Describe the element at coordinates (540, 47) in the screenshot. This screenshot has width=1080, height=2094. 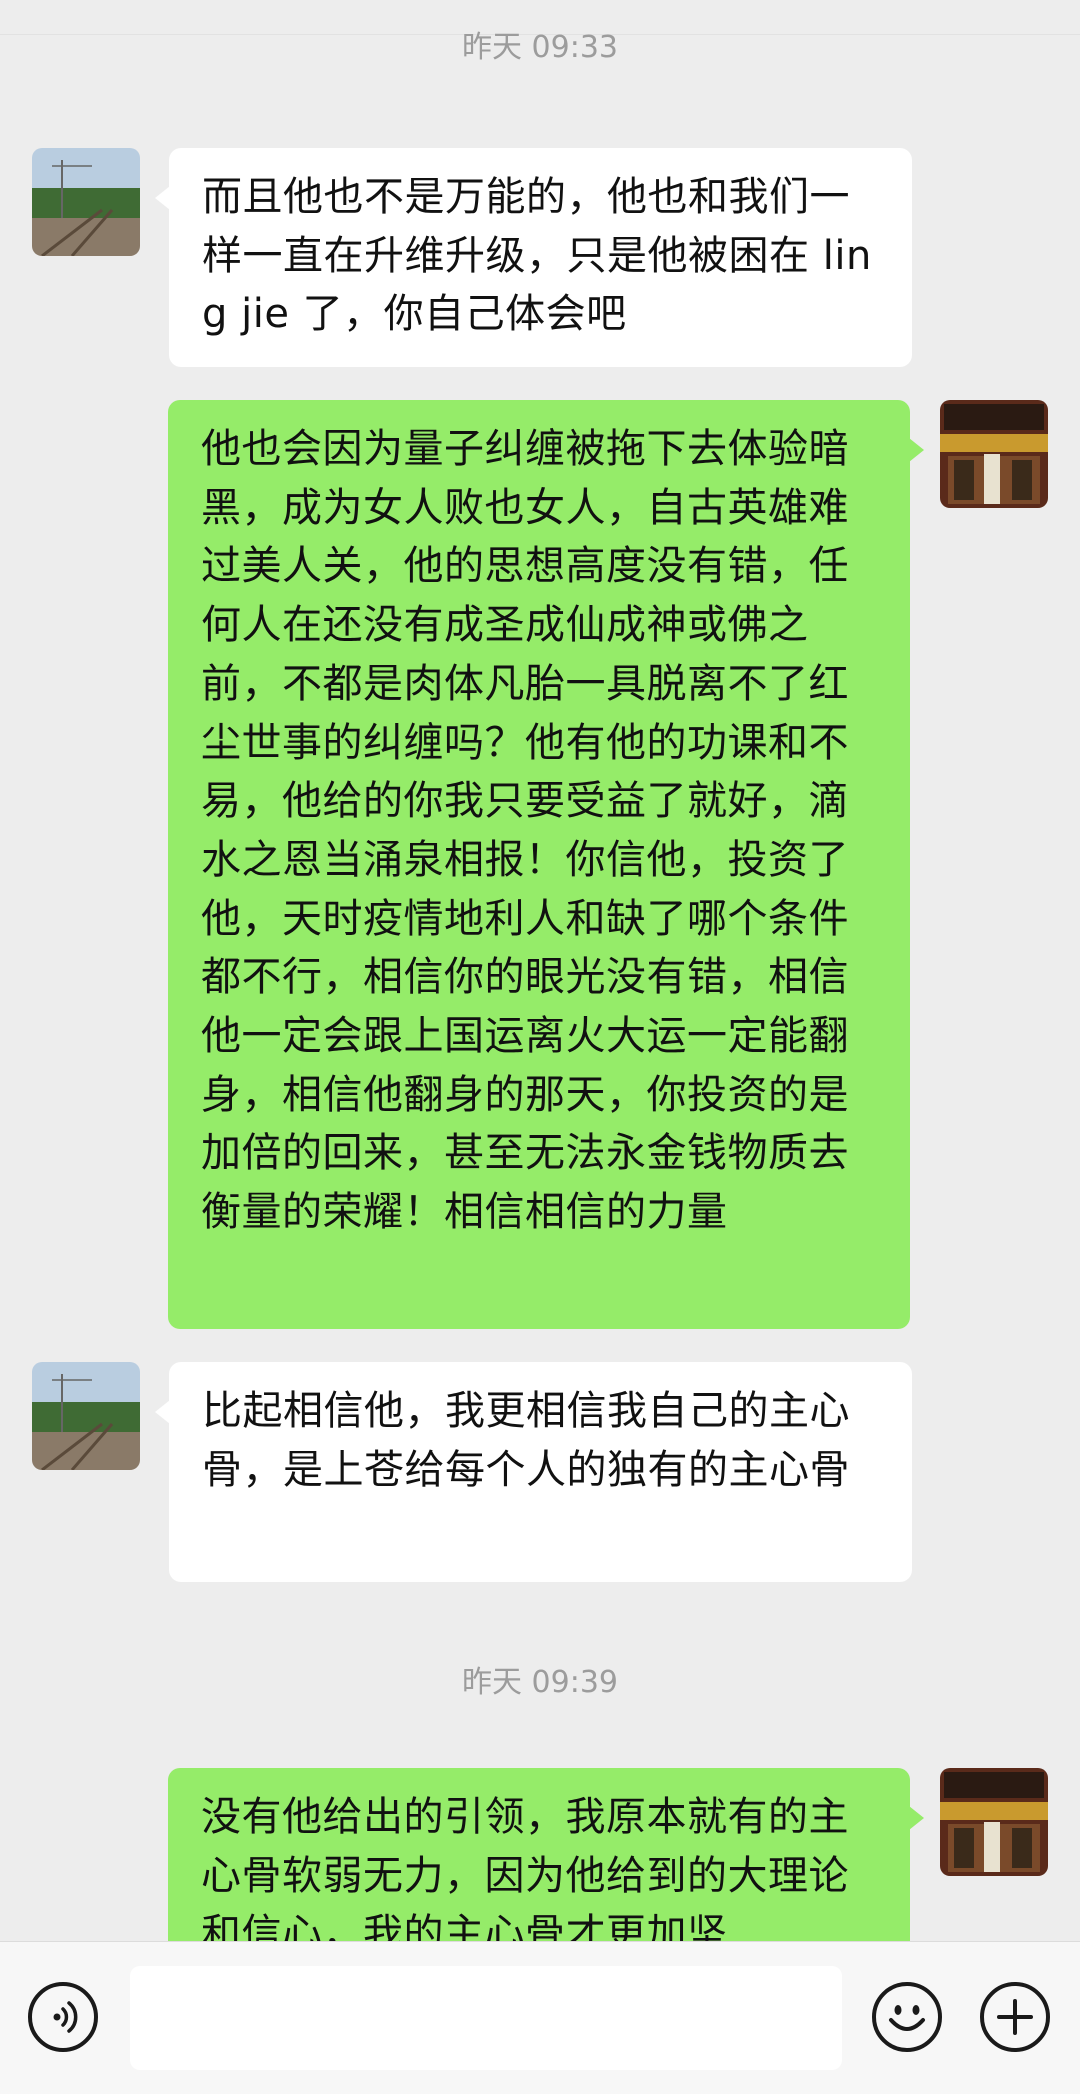
I see `timestamp: 昨天 09:33` at that location.